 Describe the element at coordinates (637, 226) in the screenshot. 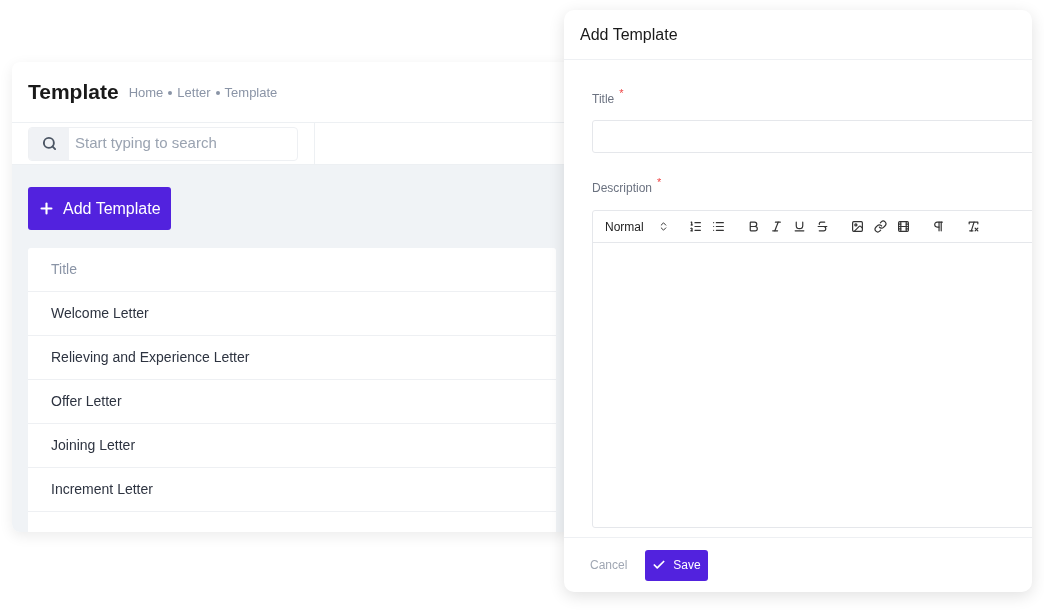

I see `format-select: Normal` at that location.